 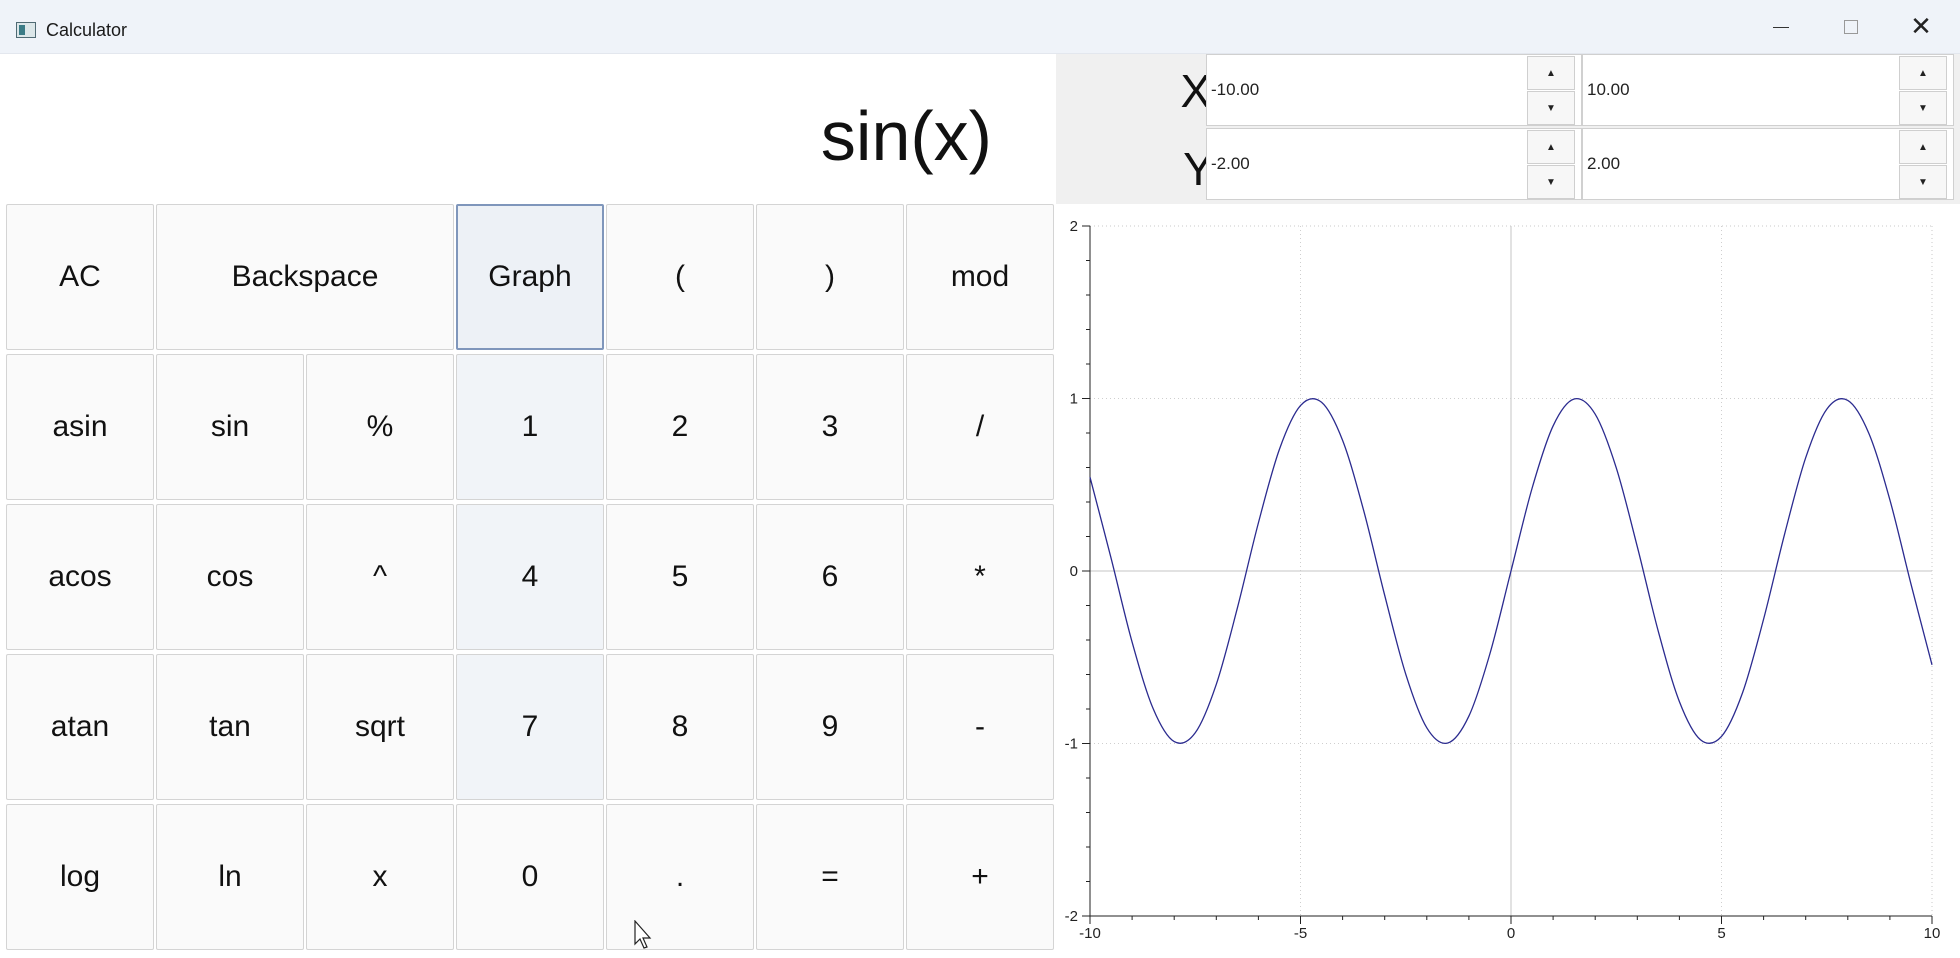 I want to click on y-min-decrement-button: ▼, so click(x=1551, y=182).